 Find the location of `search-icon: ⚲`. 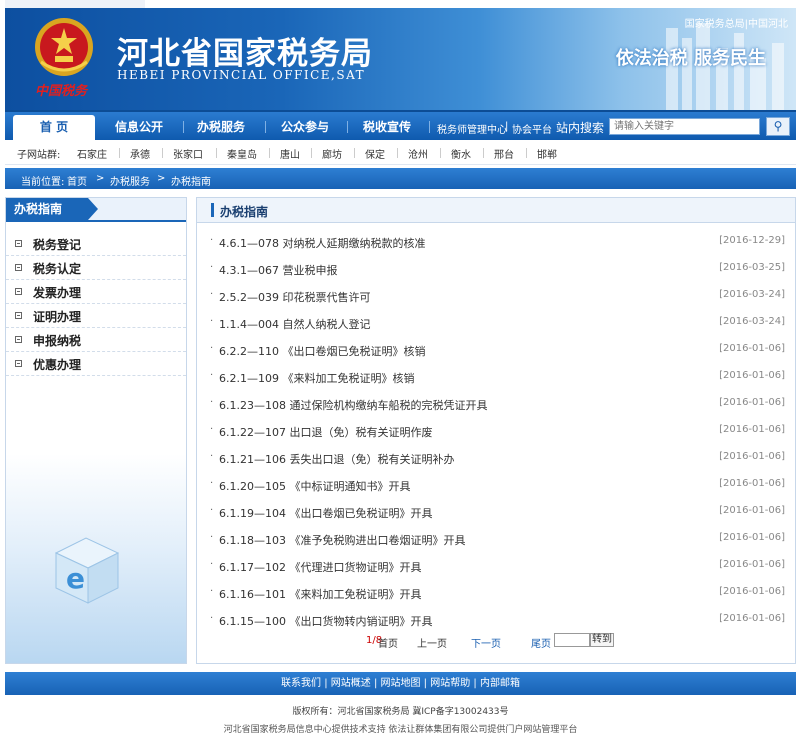

search-icon: ⚲ is located at coordinates (778, 126).